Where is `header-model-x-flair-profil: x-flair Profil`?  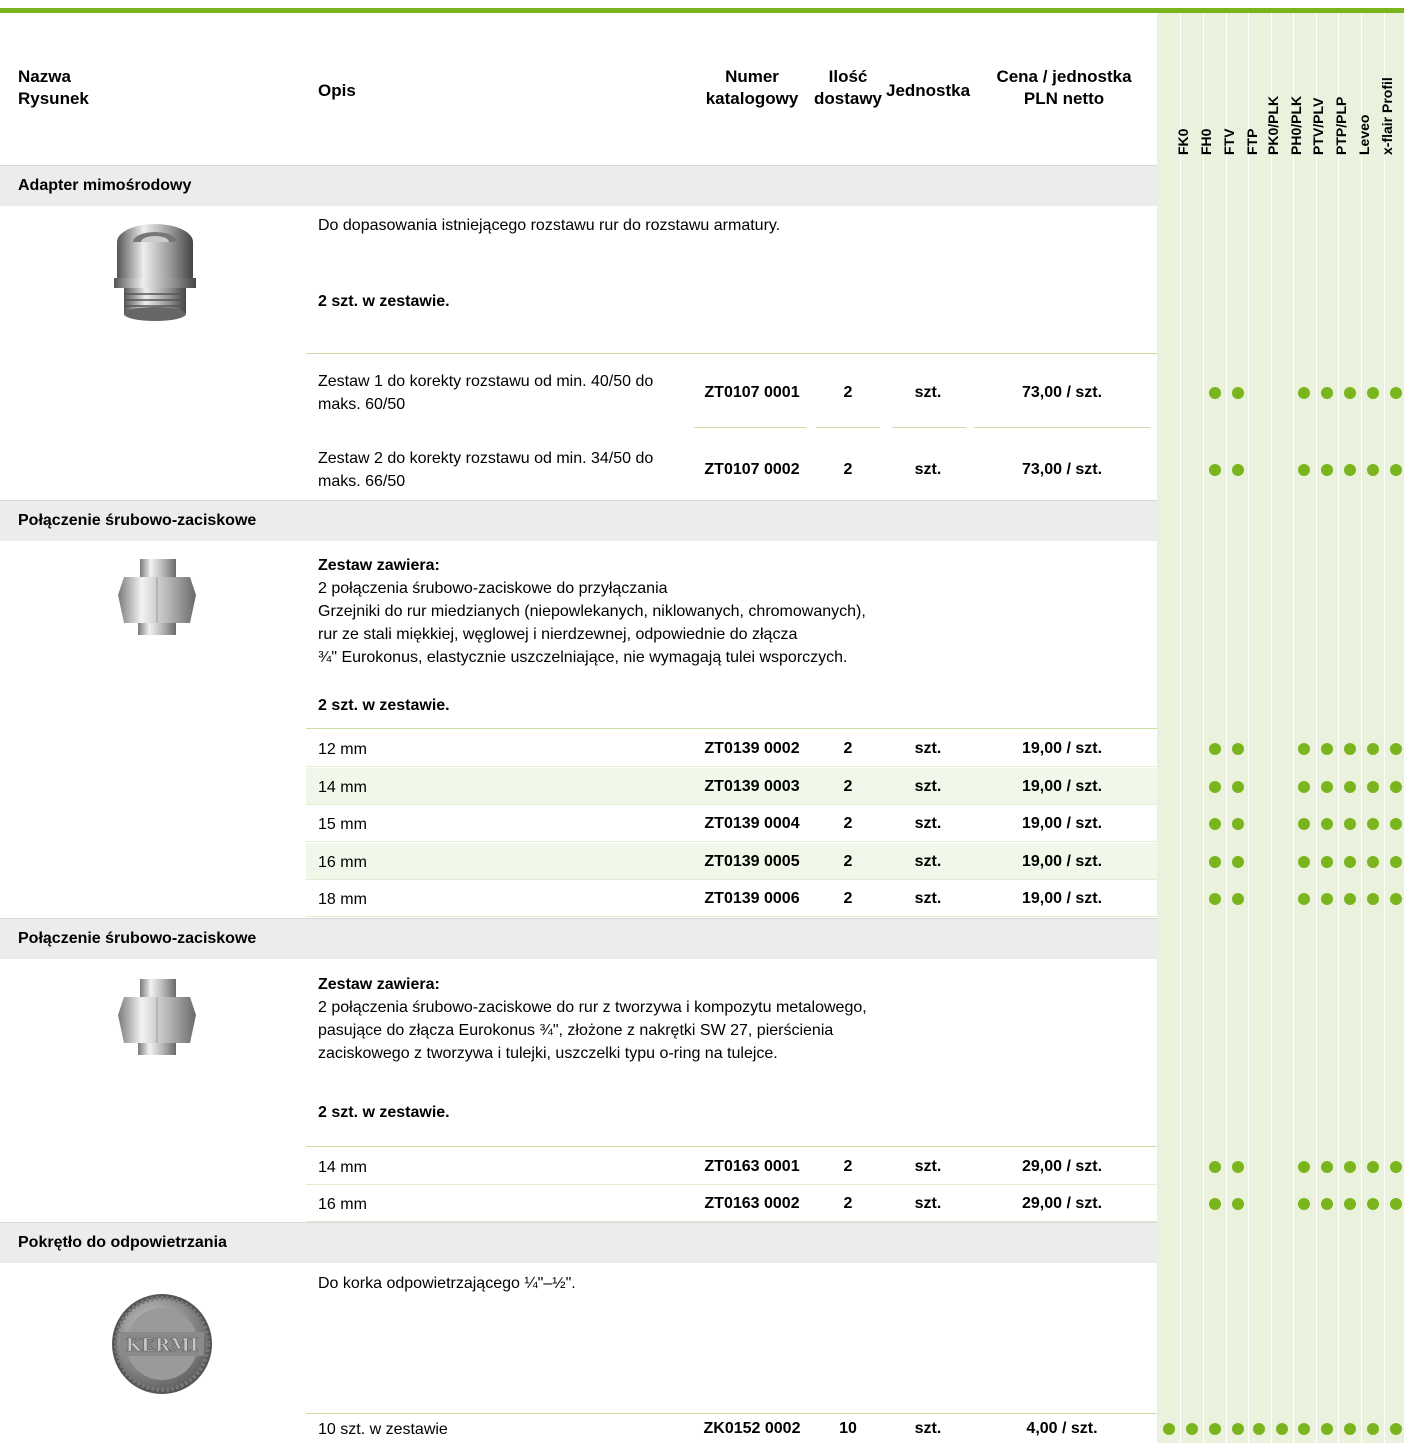 header-model-x-flair-profil: x-flair Profil is located at coordinates (1387, 116).